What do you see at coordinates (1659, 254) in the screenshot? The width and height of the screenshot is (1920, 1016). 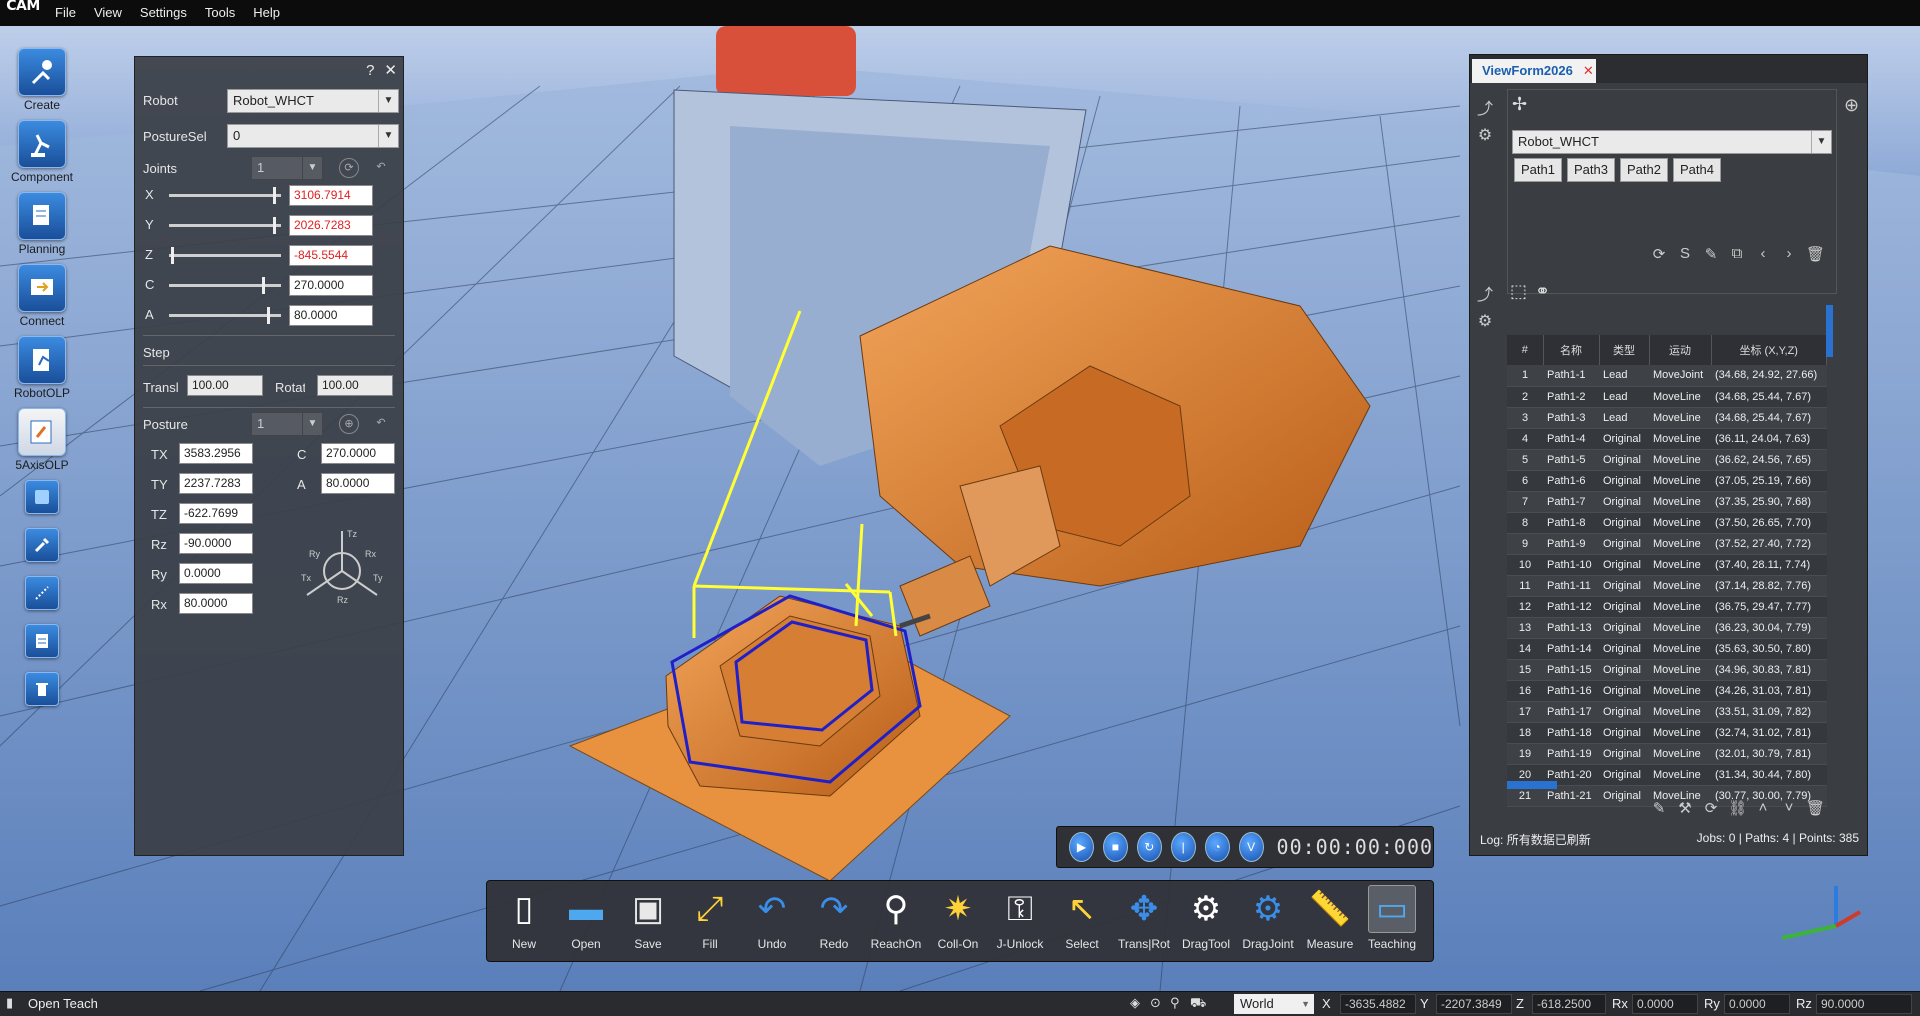 I see `refresh-icon: ⟳` at bounding box center [1659, 254].